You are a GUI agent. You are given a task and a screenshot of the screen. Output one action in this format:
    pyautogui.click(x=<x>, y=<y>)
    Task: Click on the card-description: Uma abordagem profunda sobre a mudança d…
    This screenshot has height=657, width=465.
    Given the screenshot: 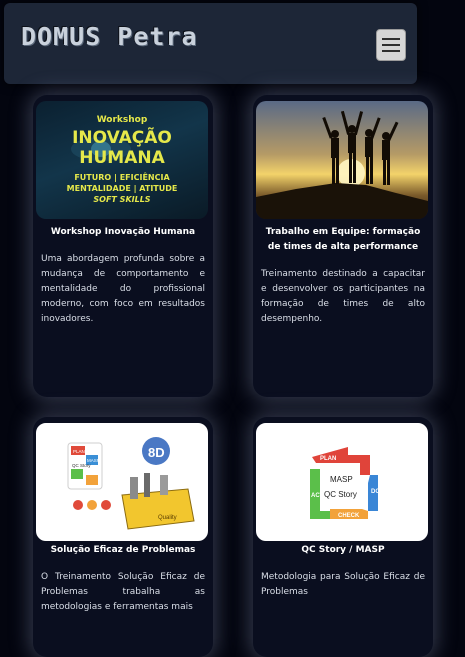 What is the action you would take?
    pyautogui.click(x=123, y=289)
    